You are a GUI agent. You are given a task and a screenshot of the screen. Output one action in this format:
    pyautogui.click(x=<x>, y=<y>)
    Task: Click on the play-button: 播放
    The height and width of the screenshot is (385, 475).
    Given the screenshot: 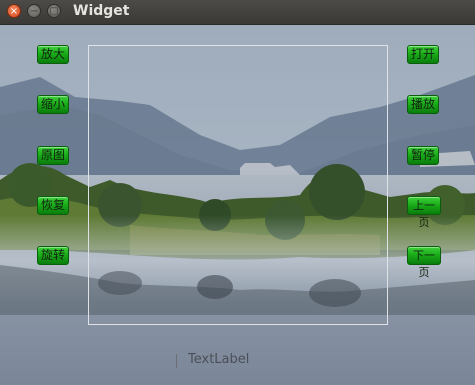 What is the action you would take?
    pyautogui.click(x=423, y=104)
    